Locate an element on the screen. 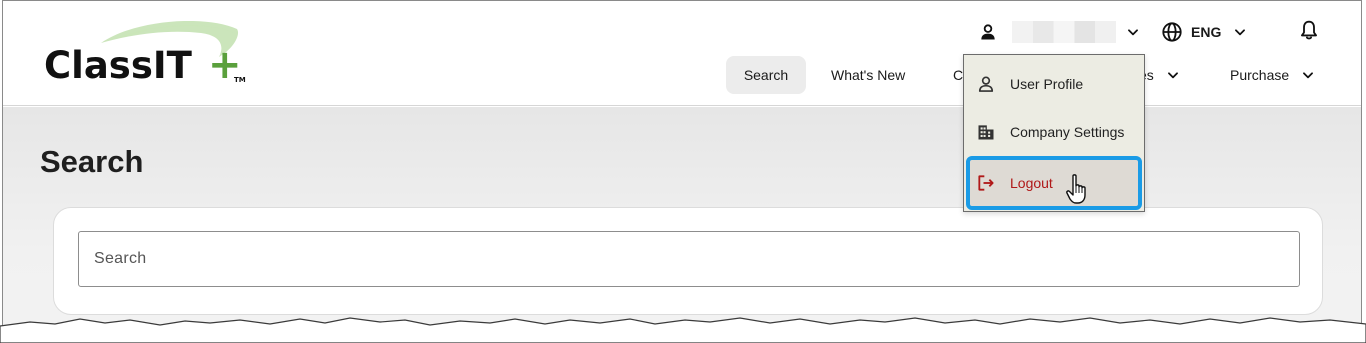 This screenshot has height=343, width=1366. language-label: ENG is located at coordinates (1206, 32).